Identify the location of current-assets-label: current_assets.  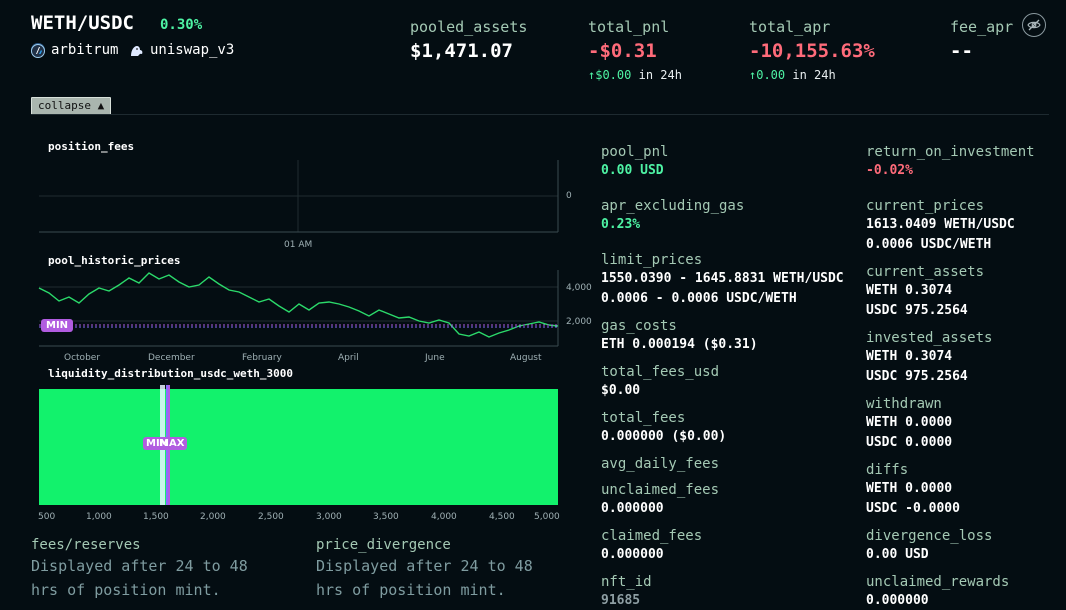
(925, 272).